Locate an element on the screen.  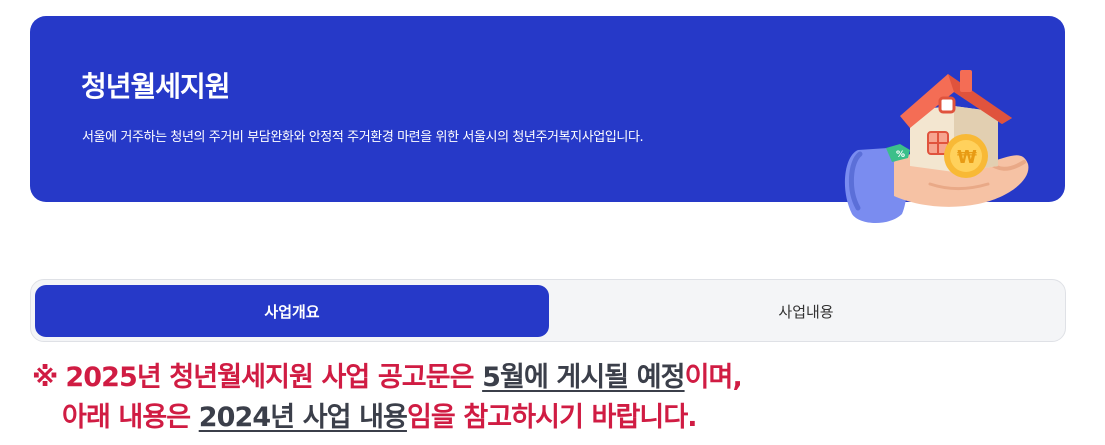
notice-line-2: 아래 내용은 2024년 사업 내용임을 참고하시기 바랍니다. is located at coordinates (562, 418).